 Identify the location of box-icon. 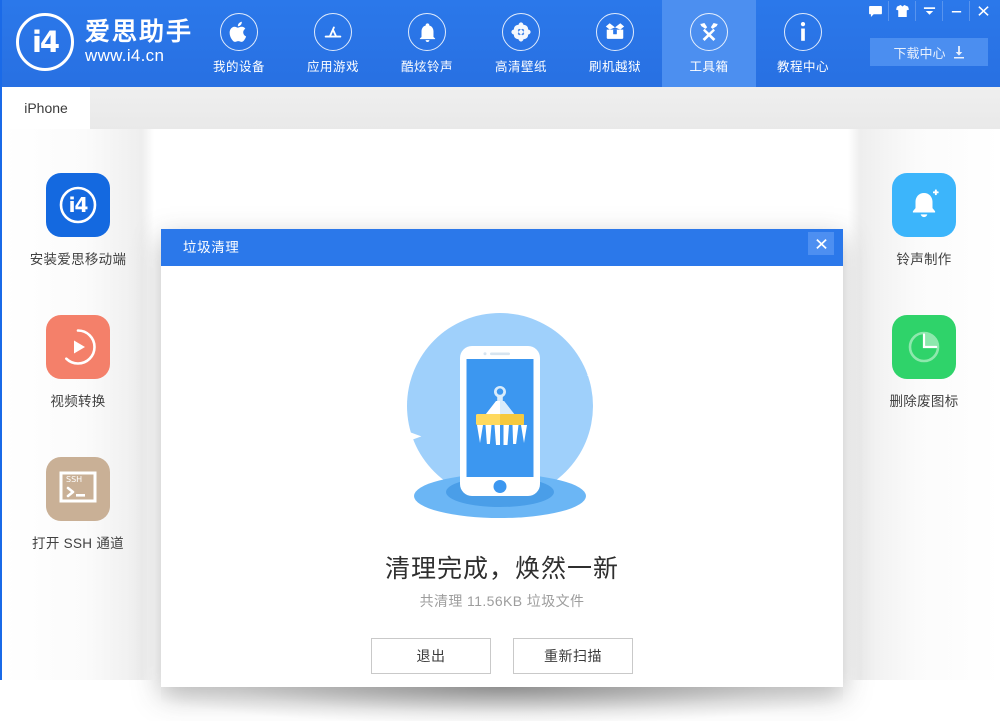
(615, 31).